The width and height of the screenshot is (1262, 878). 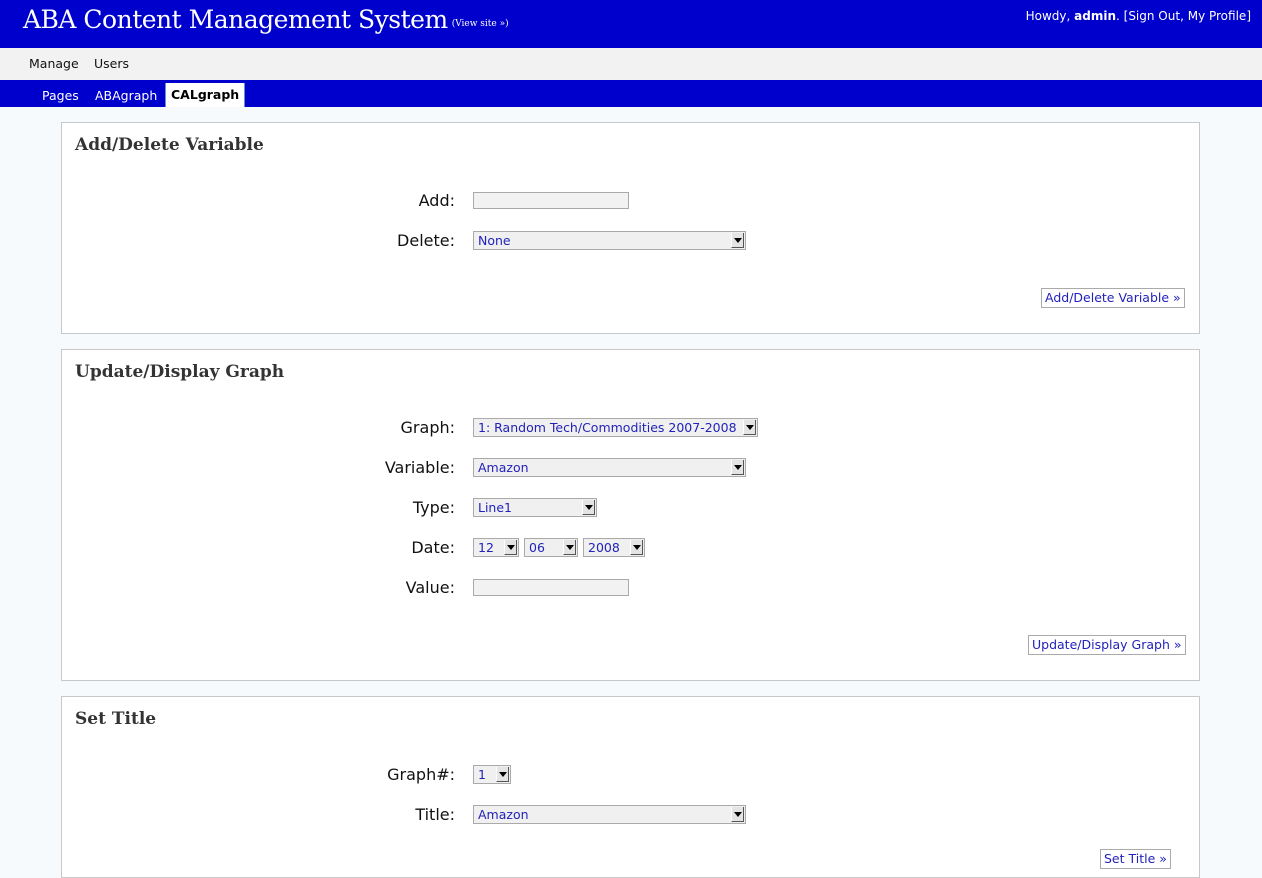 What do you see at coordinates (482, 774) in the screenshot?
I see `select-value: 1` at bounding box center [482, 774].